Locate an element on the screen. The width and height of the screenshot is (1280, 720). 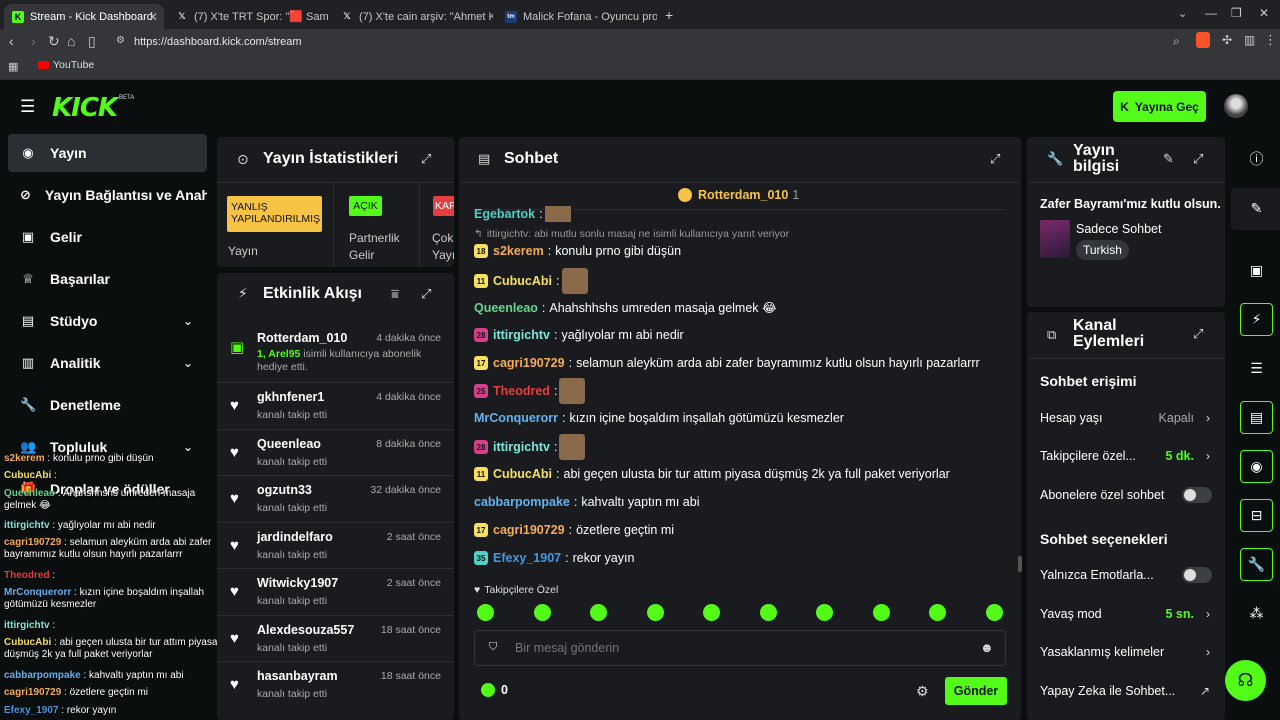
zoom-icon: ⌕ is located at coordinates (1176, 41).